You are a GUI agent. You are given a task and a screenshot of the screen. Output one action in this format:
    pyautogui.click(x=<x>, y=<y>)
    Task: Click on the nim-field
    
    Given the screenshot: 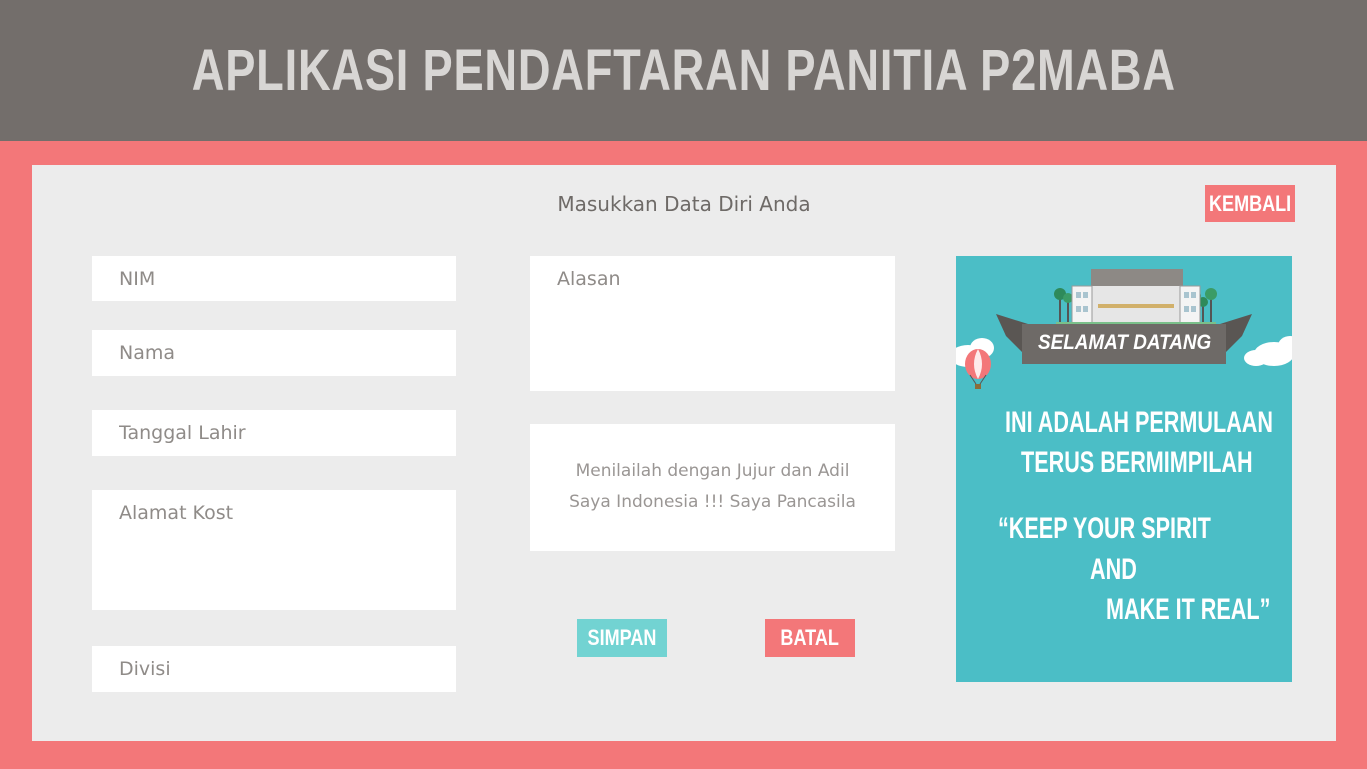 What is the action you would take?
    pyautogui.click(x=274, y=278)
    